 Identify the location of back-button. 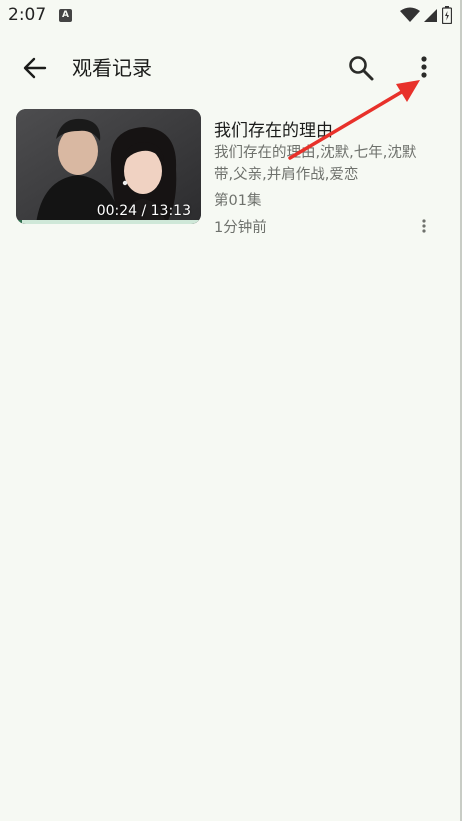
(35, 68).